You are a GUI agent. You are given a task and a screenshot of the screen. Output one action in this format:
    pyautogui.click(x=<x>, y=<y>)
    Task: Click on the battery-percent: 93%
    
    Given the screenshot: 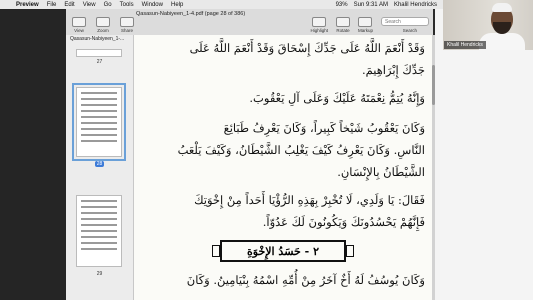 What is the action you would take?
    pyautogui.click(x=341, y=4)
    